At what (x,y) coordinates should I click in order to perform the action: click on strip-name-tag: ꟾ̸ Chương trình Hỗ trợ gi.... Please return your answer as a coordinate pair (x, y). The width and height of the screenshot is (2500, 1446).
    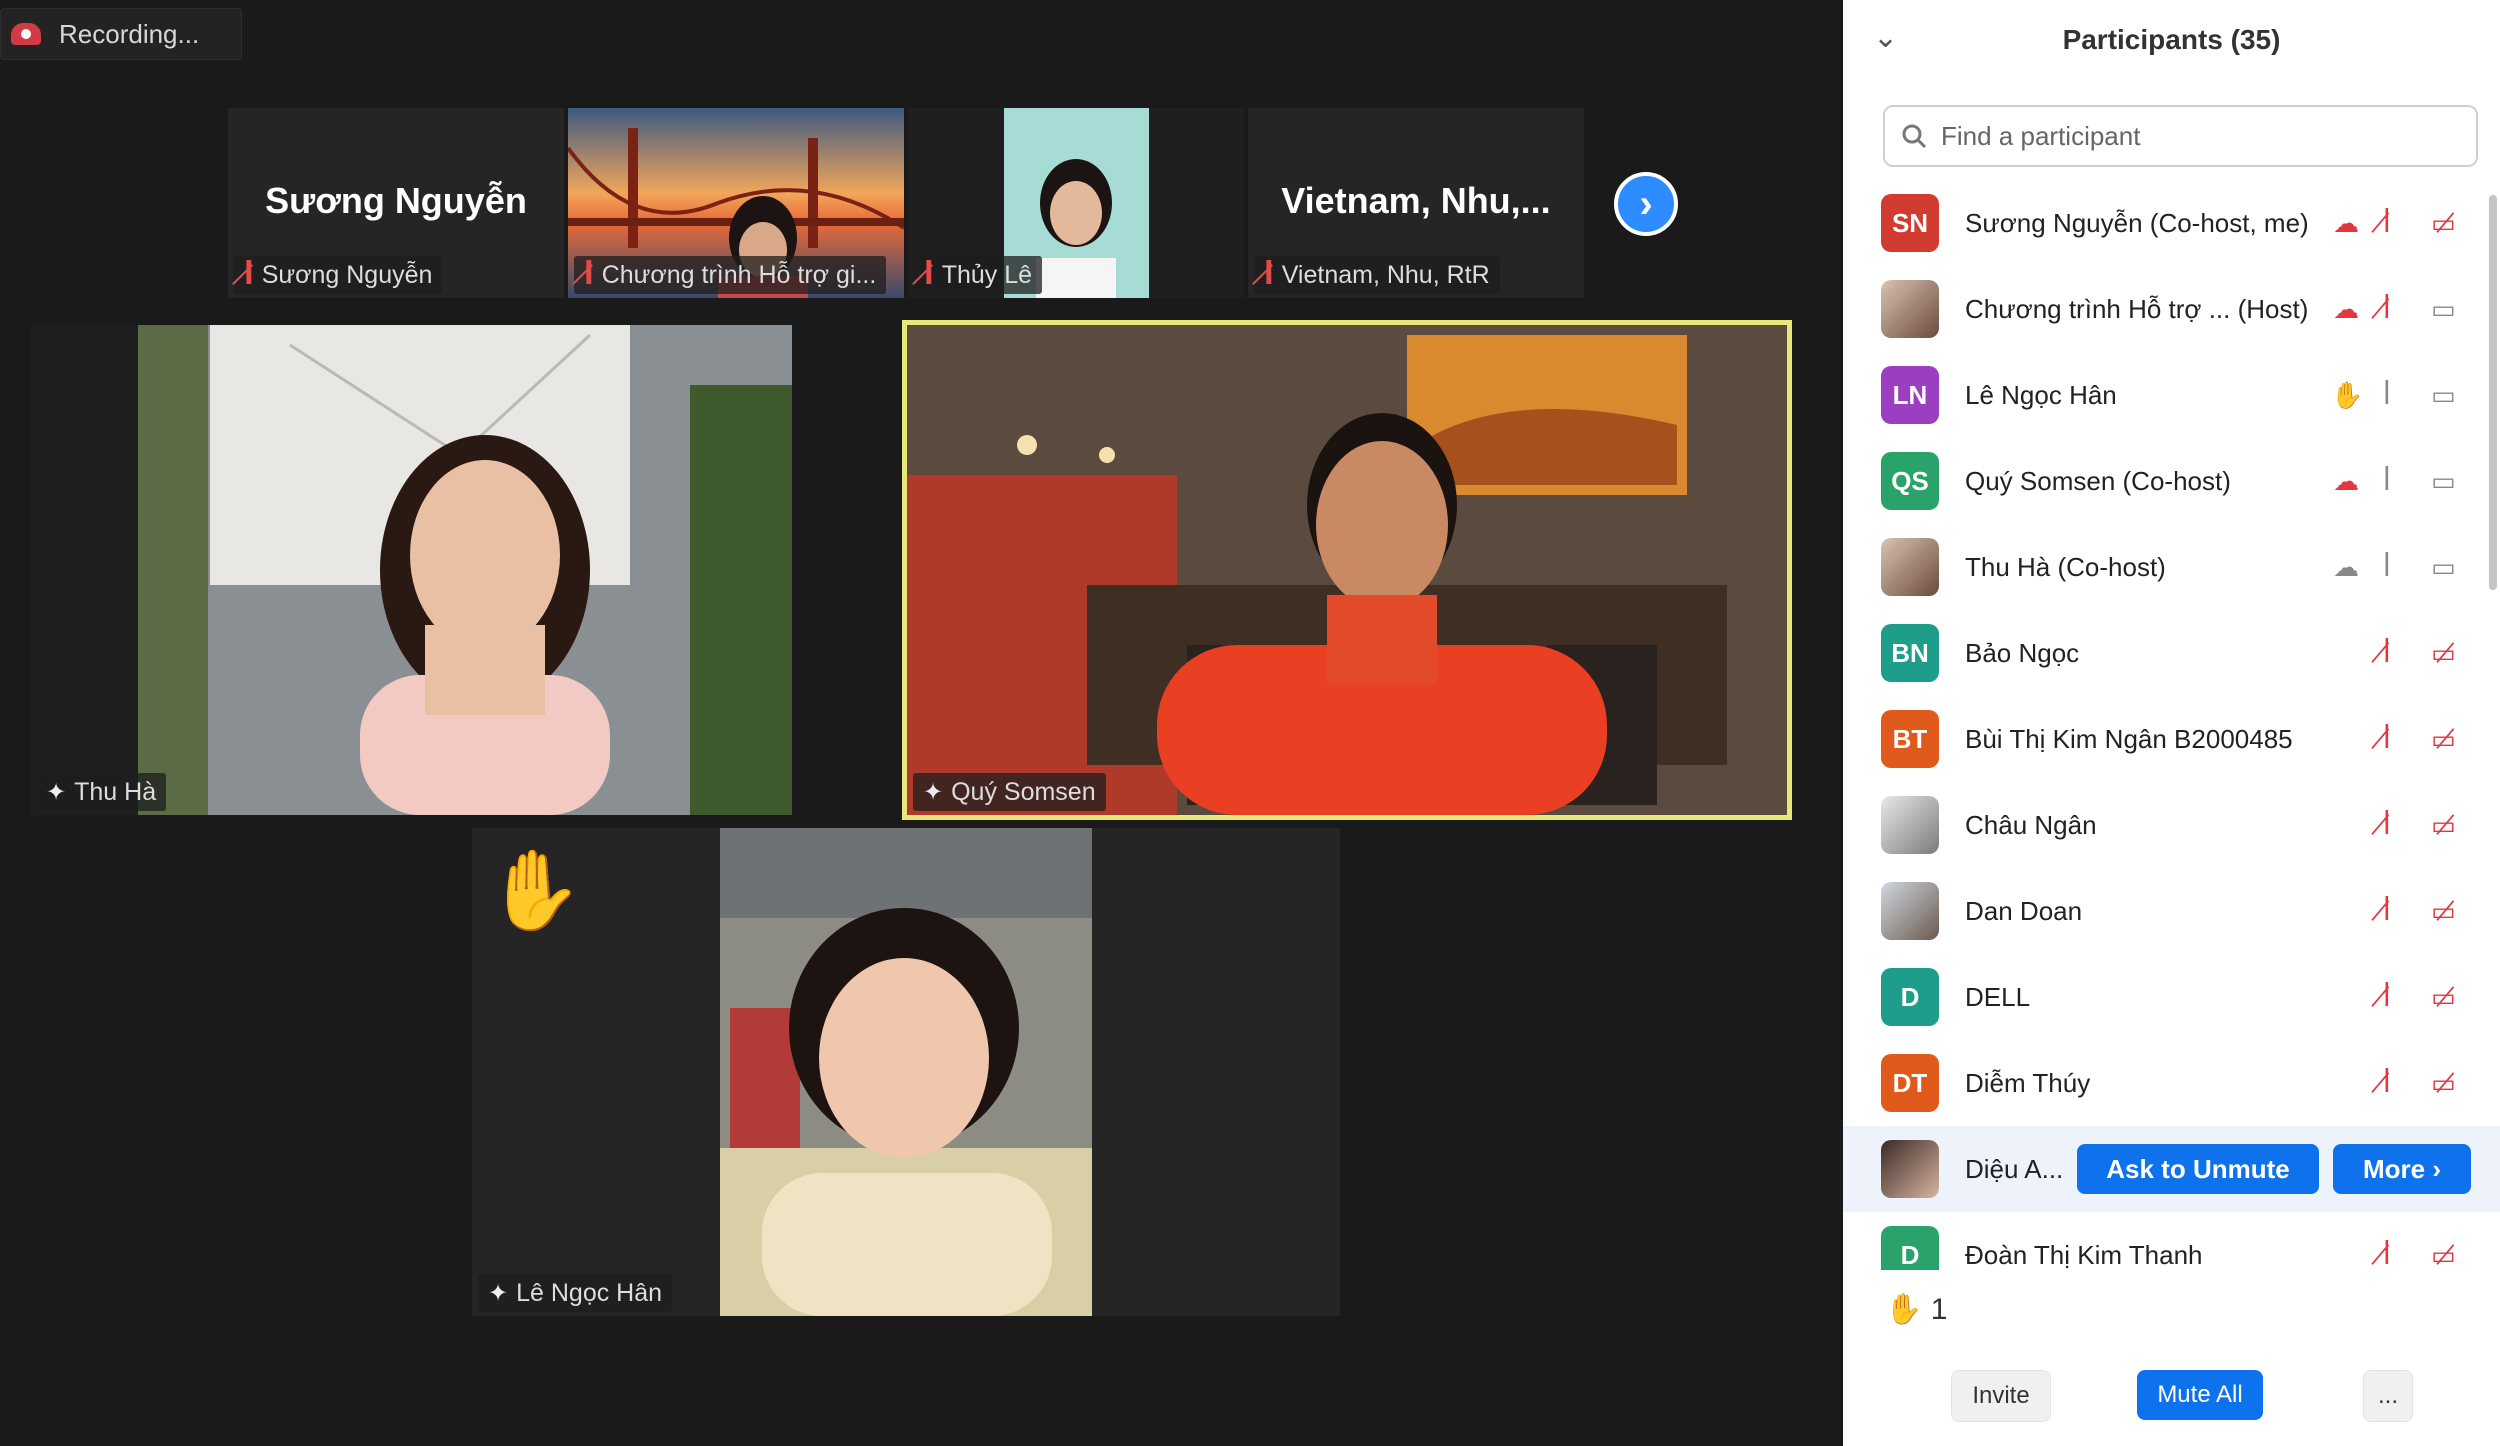
    Looking at the image, I should click on (730, 275).